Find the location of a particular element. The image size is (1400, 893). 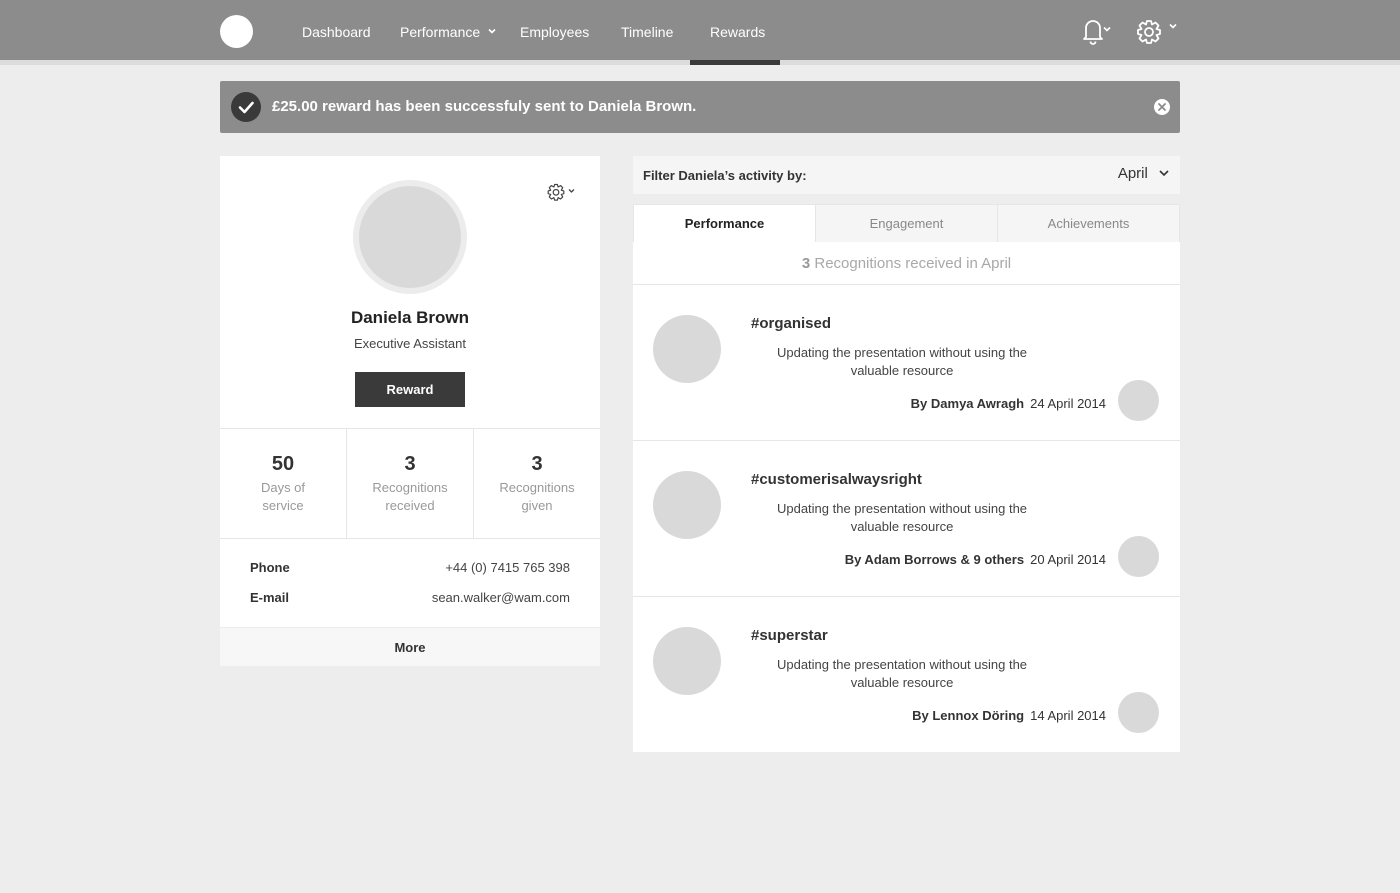

month-select: April is located at coordinates (1144, 173).